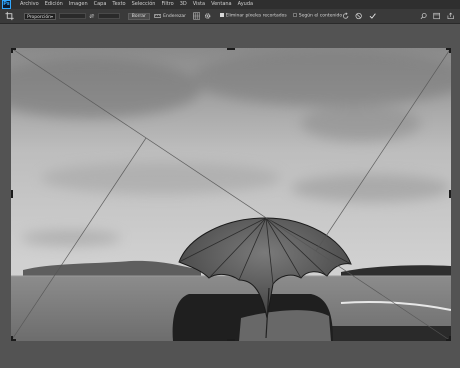 Image resolution: width=460 pixels, height=368 pixels. I want to click on photoshop-logo: Ps, so click(6, 4).